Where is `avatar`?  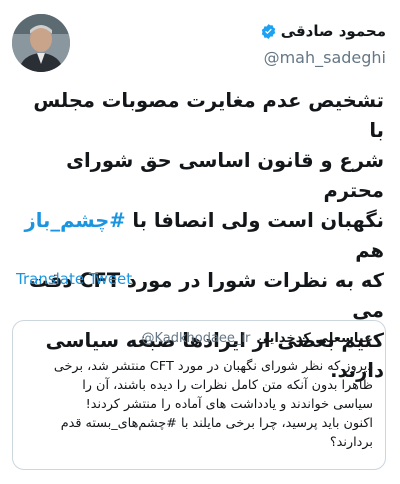 avatar is located at coordinates (41, 43).